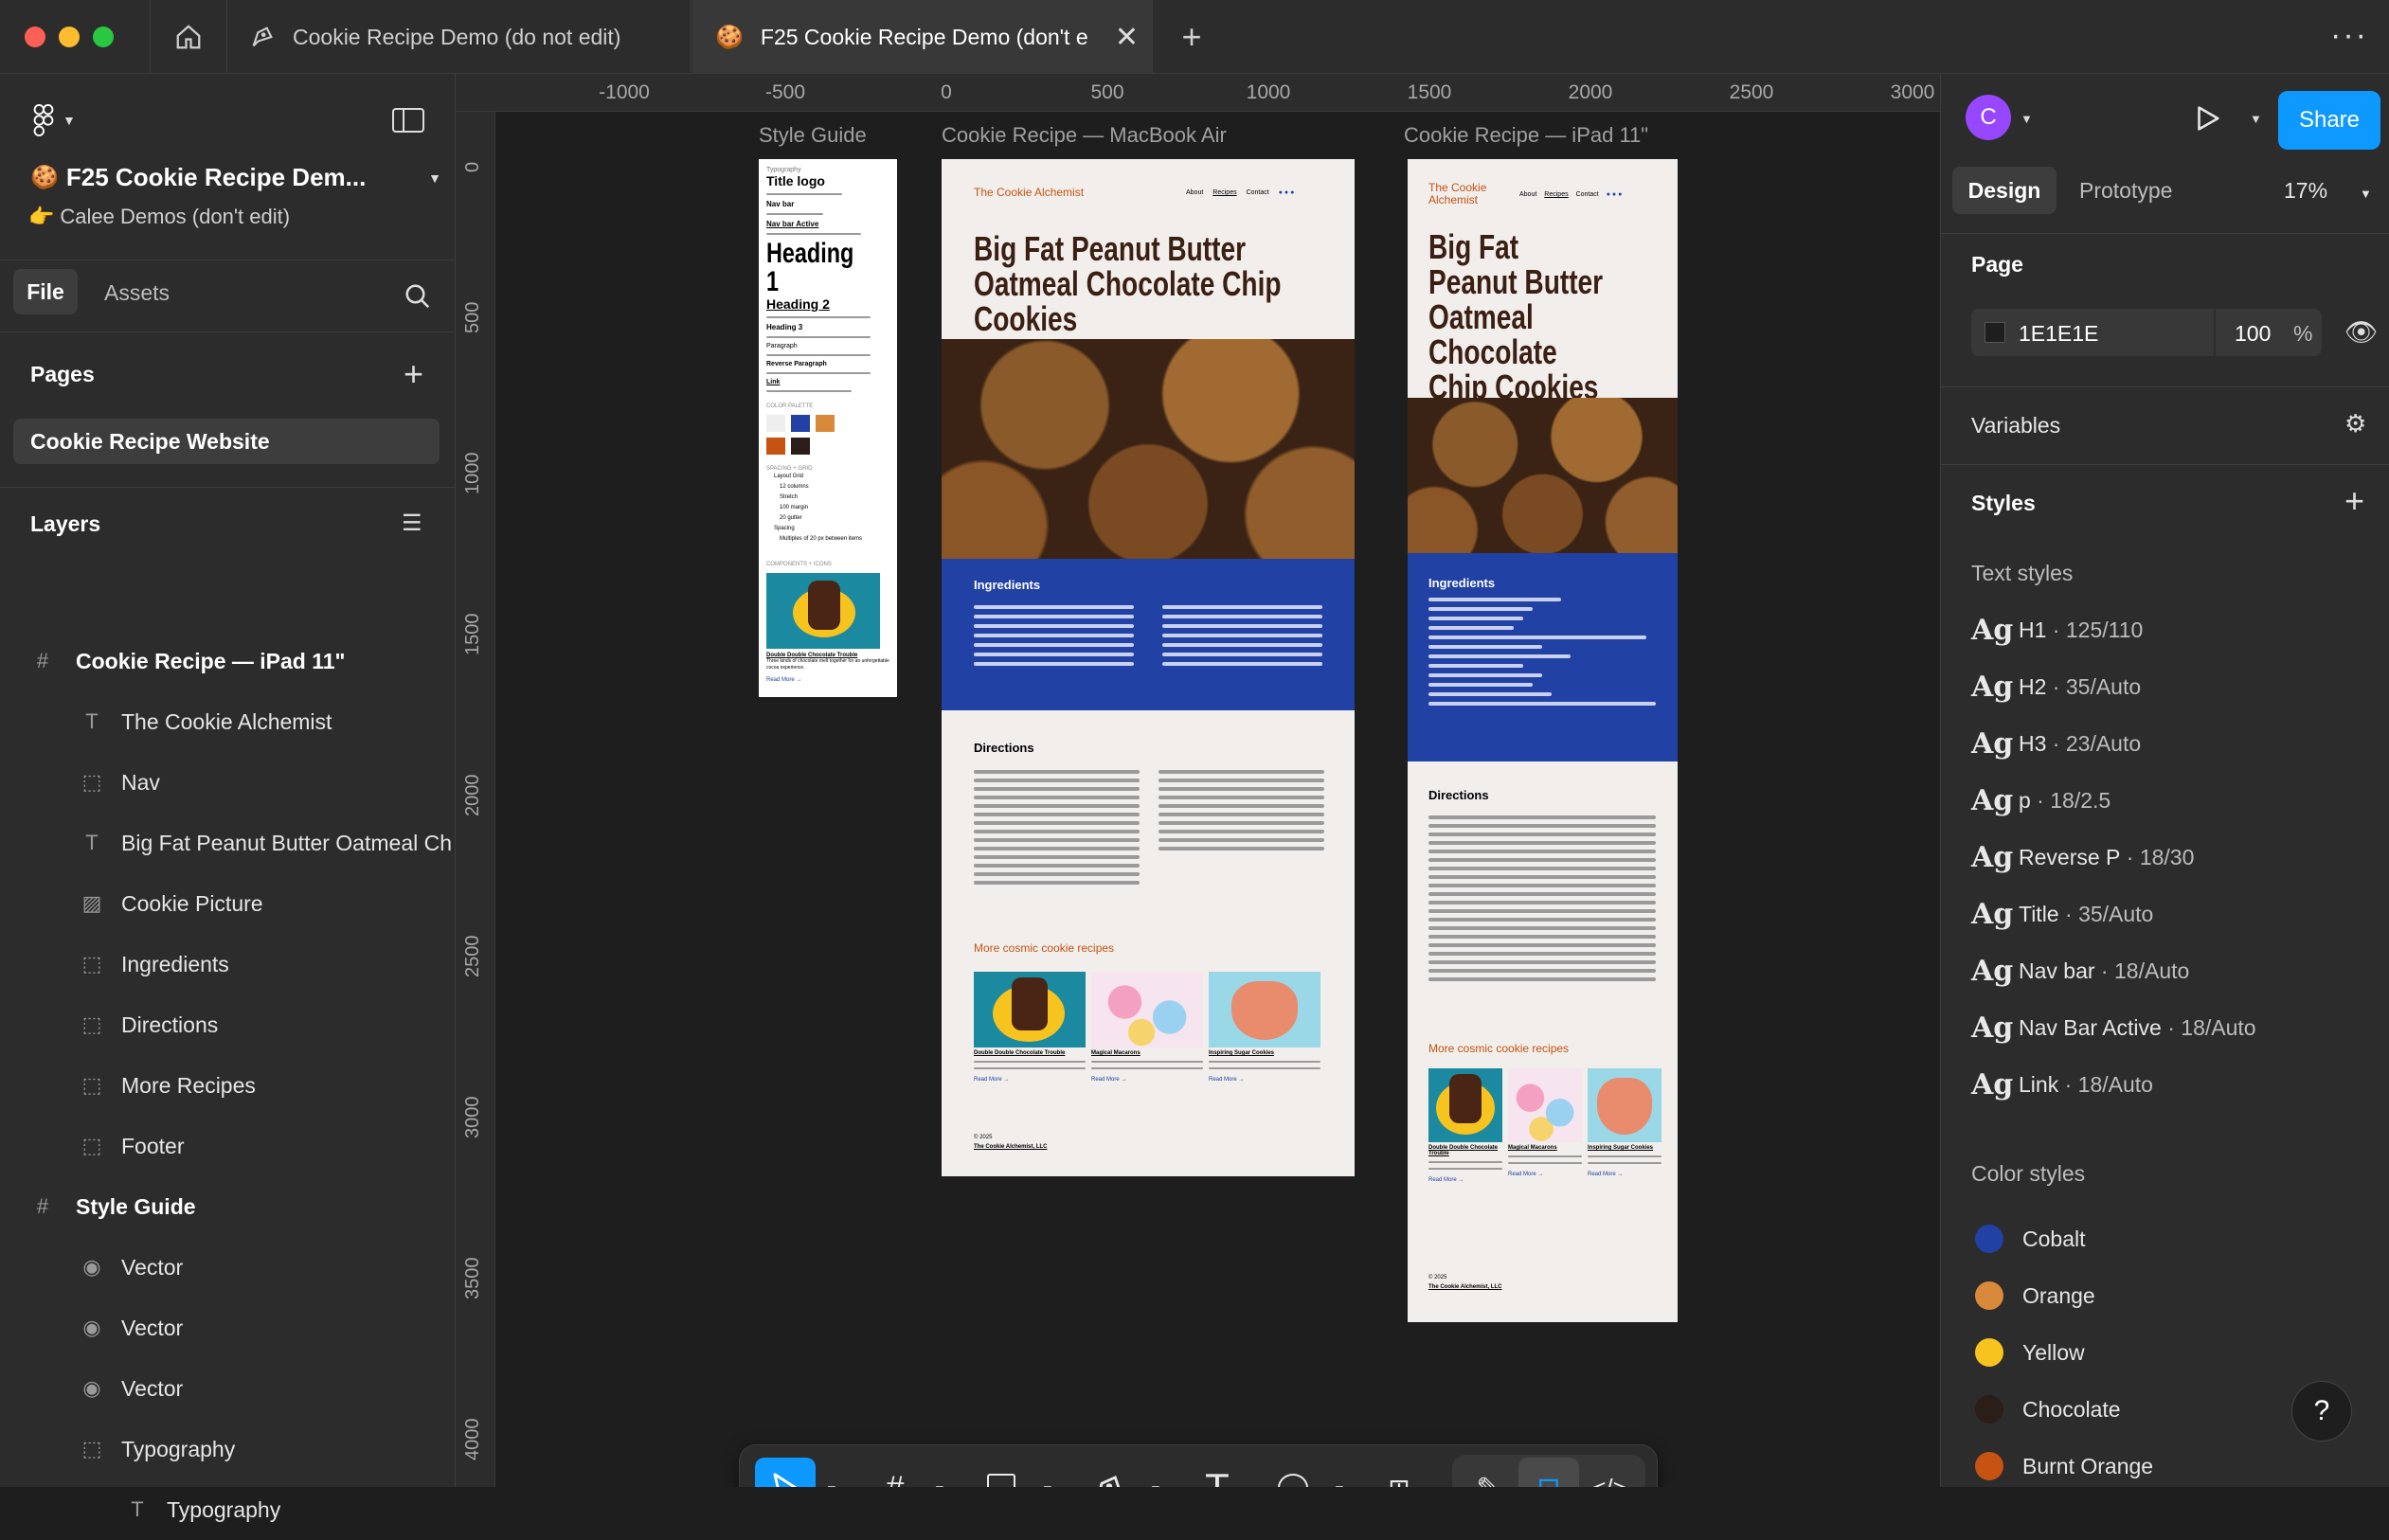 The height and width of the screenshot is (1540, 2389). Describe the element at coordinates (228, 721) in the screenshot. I see `layer-item: T The Cookie Alchemist` at that location.